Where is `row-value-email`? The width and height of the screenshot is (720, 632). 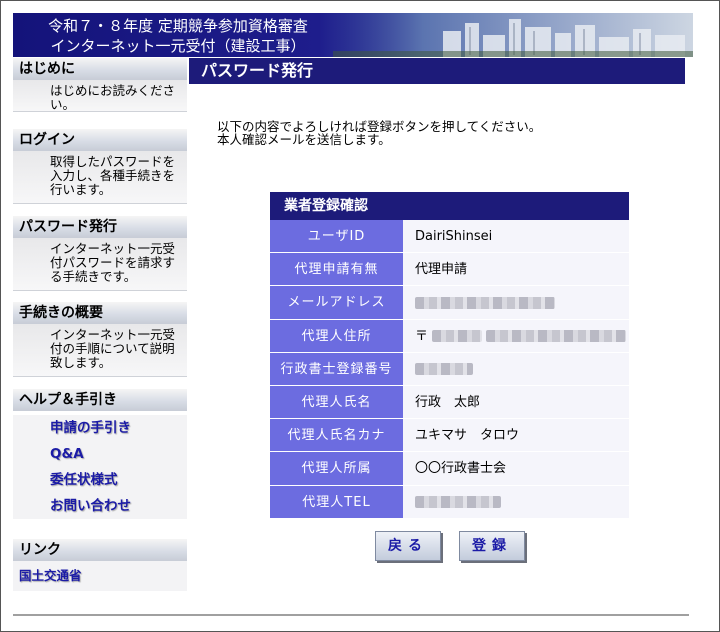
row-value-email is located at coordinates (516, 302).